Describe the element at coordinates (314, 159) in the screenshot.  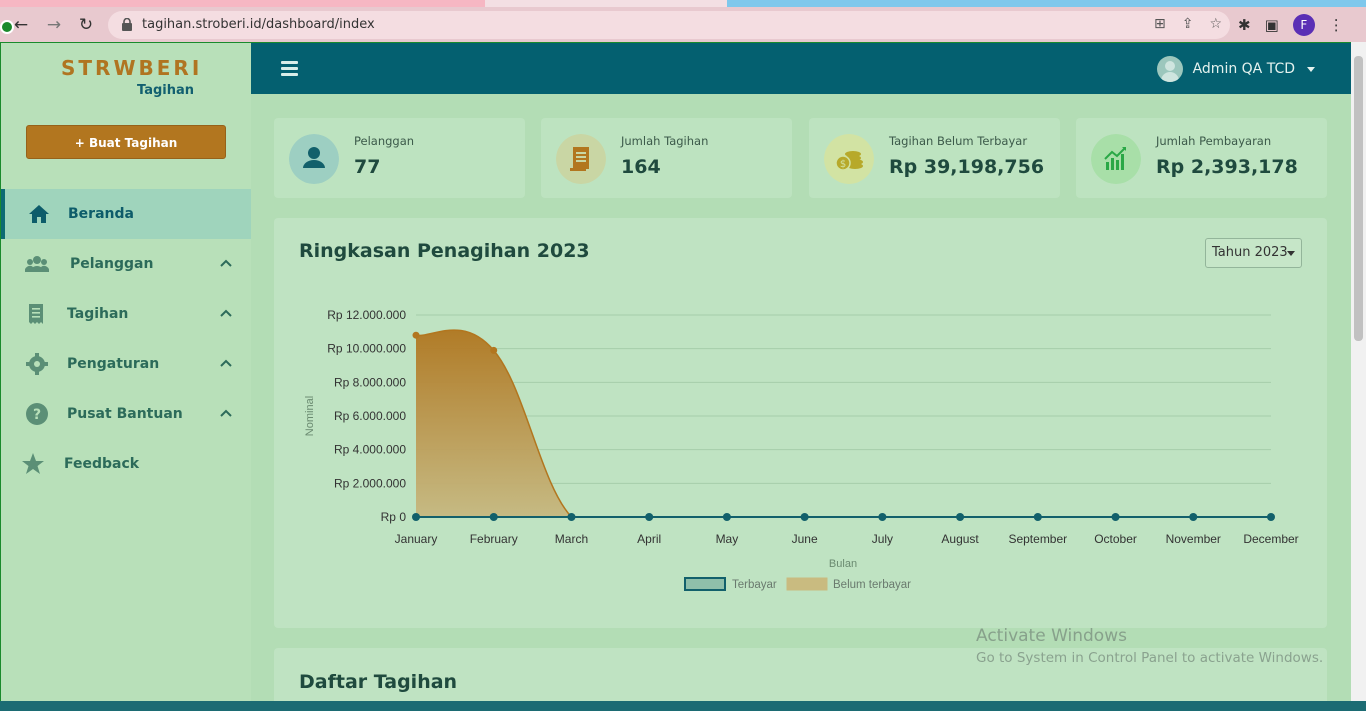
I see `user-icon` at that location.